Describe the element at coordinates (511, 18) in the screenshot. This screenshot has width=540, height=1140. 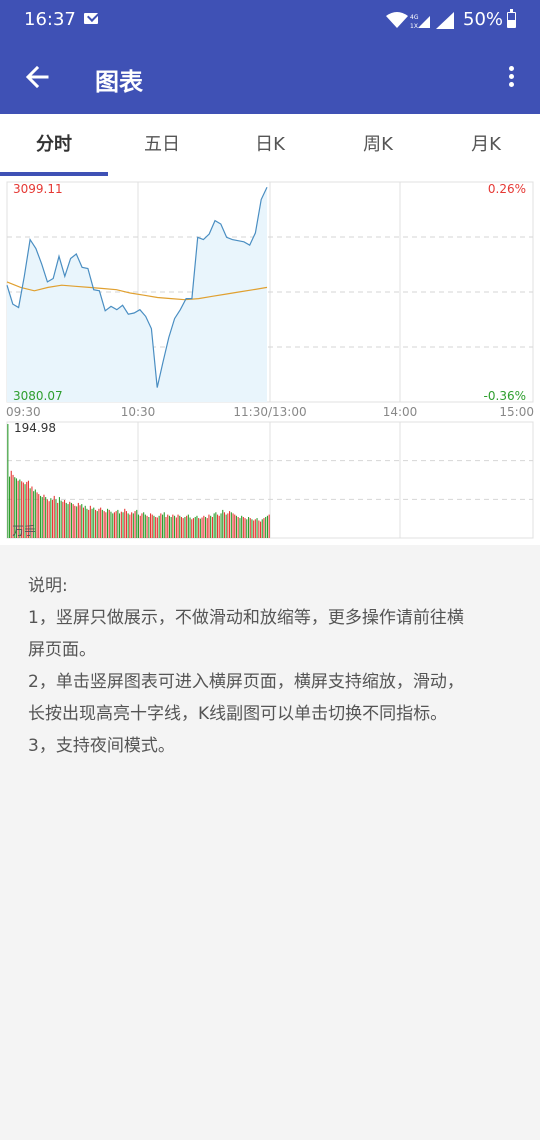
I see `battery-icon` at that location.